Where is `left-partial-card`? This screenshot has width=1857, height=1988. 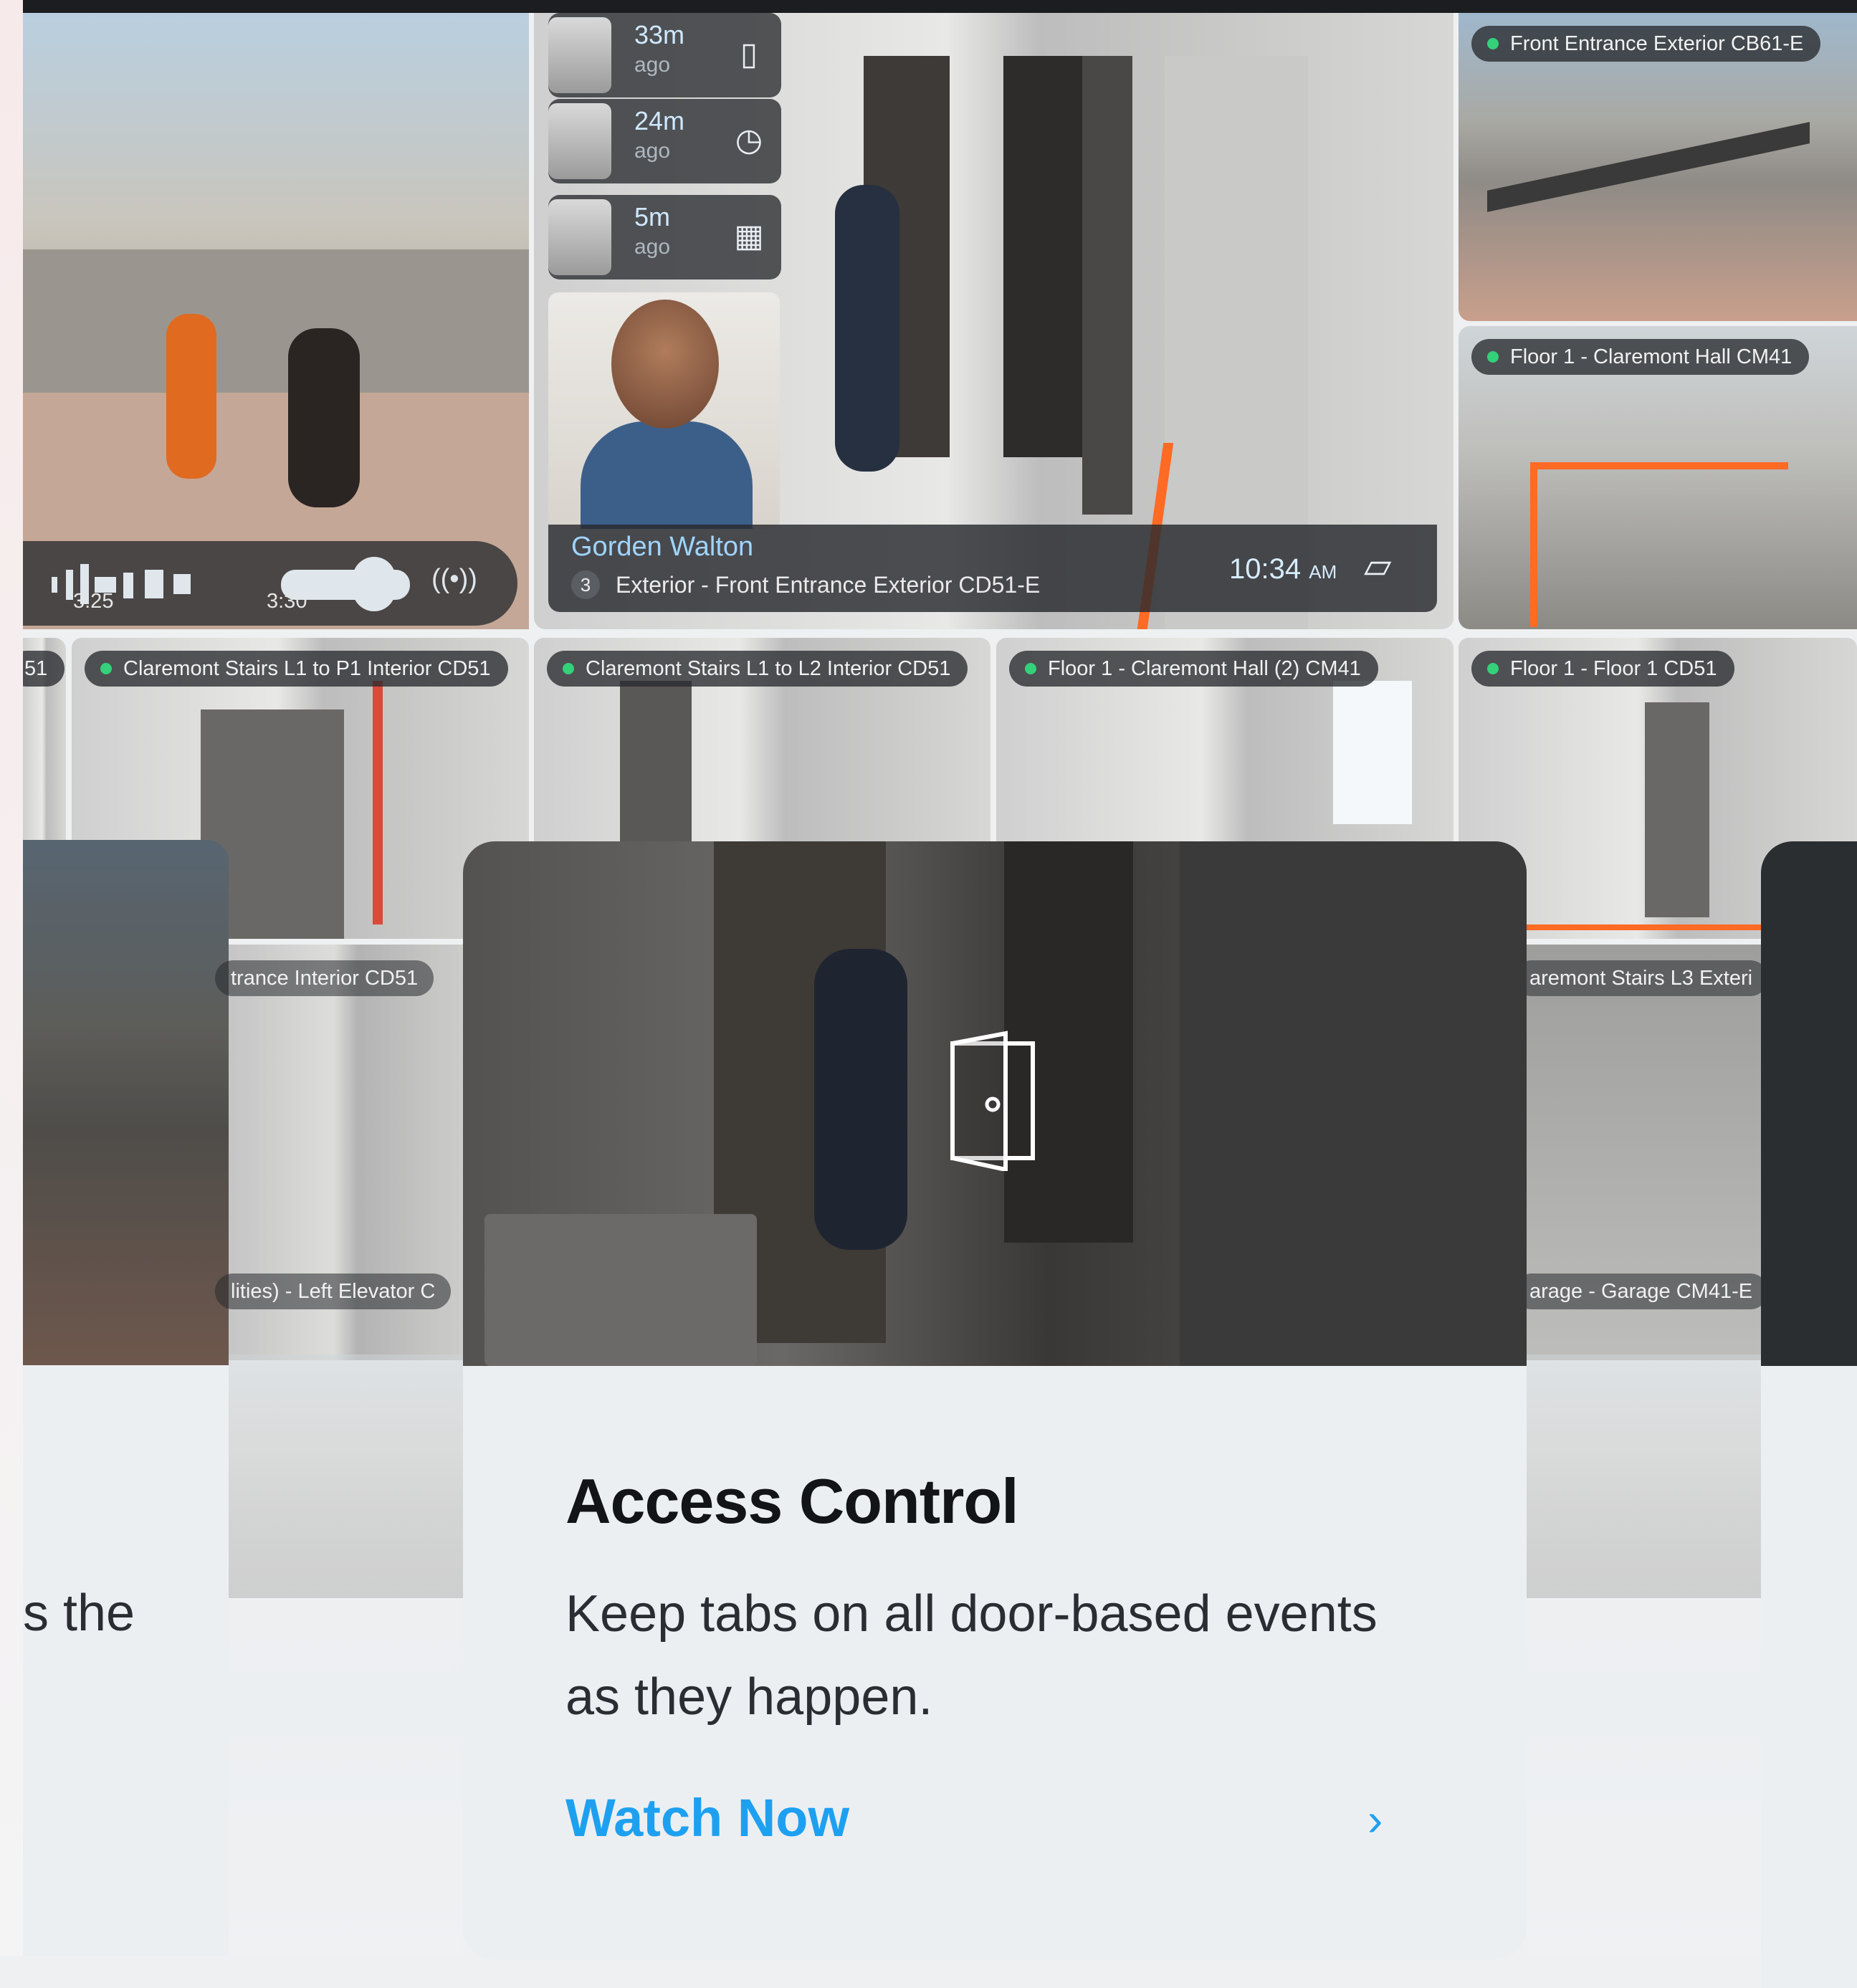
left-partial-card is located at coordinates (126, 1660).